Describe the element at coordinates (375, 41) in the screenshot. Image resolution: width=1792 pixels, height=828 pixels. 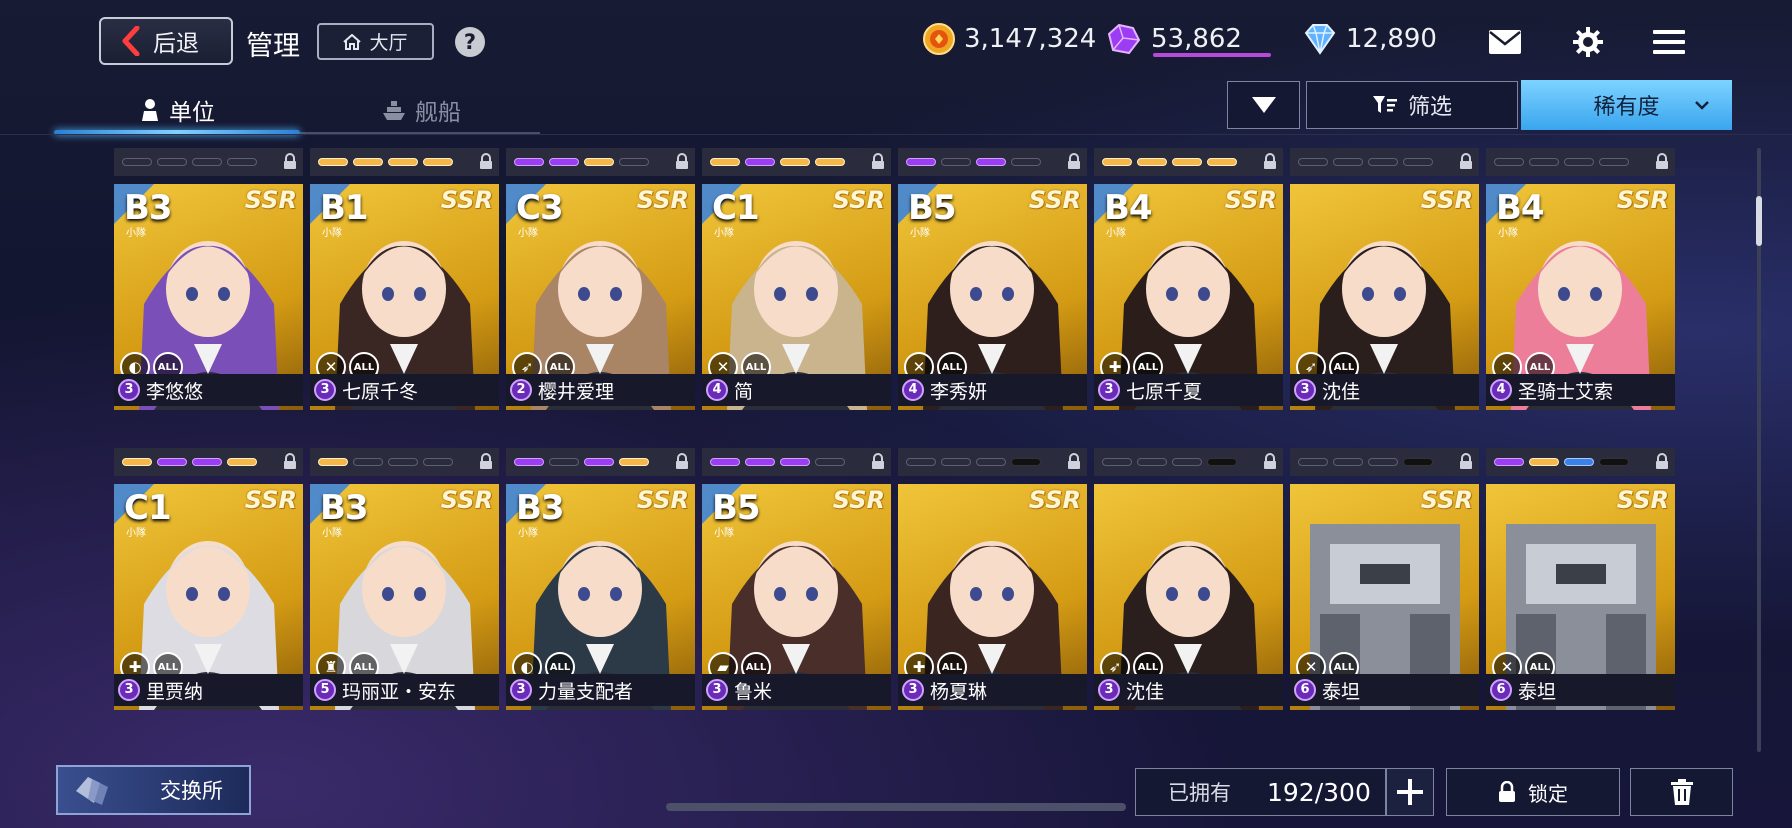
I see `lobby-button: 大厅` at that location.